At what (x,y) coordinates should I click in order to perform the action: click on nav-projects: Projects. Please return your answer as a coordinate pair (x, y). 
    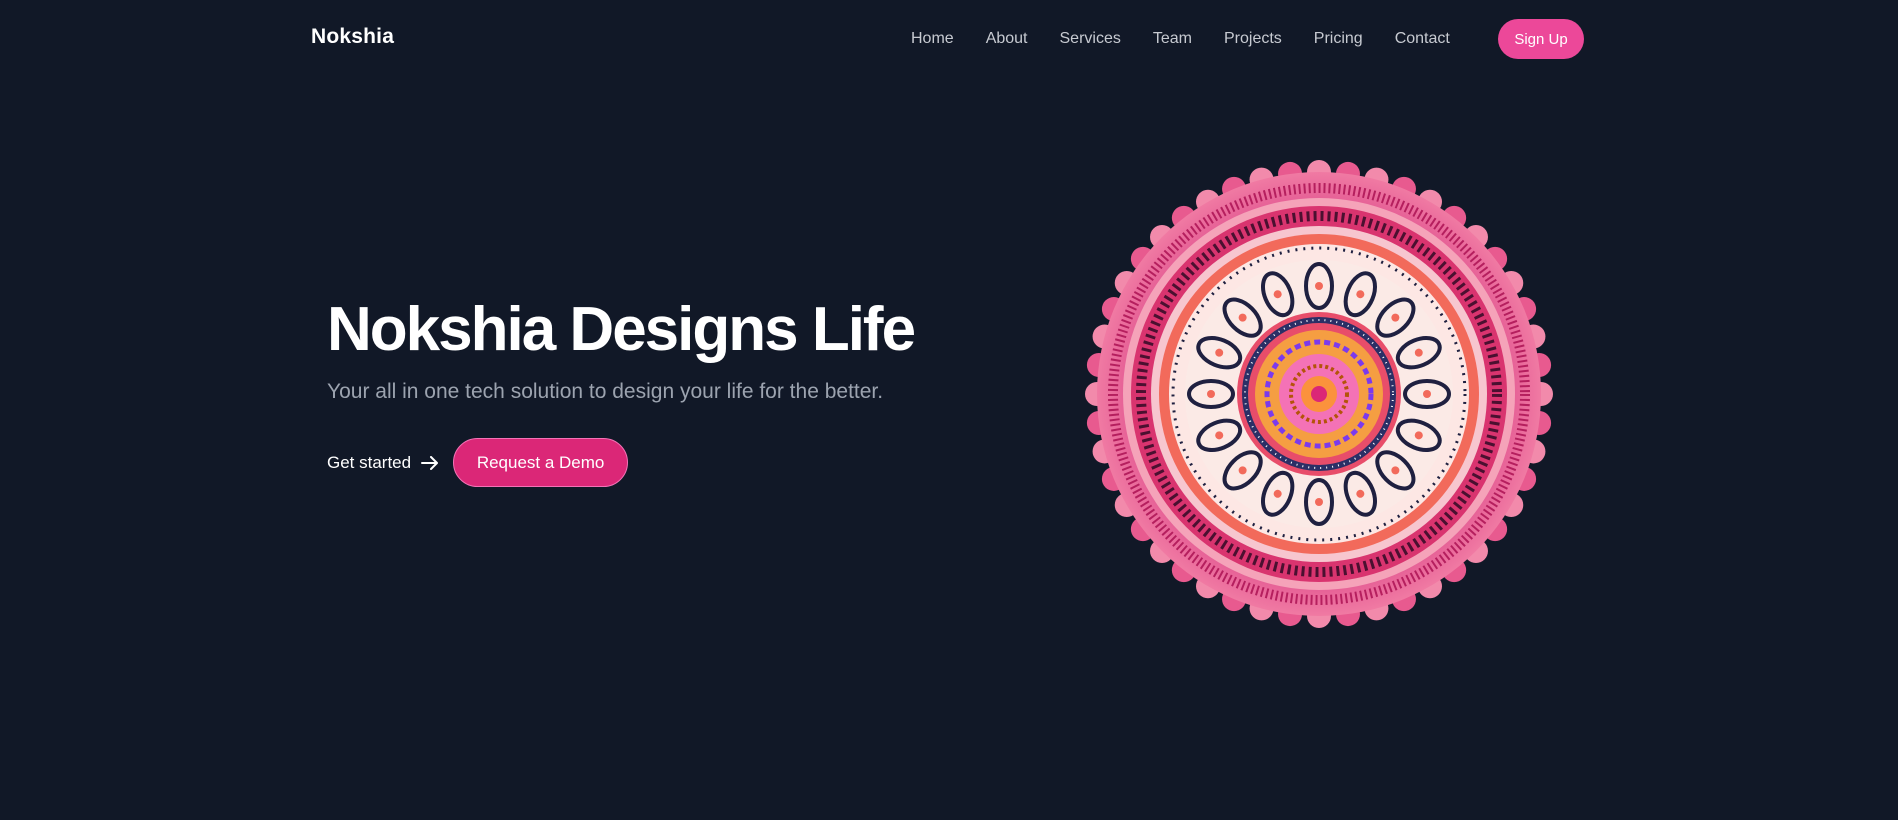
    Looking at the image, I should click on (1253, 39).